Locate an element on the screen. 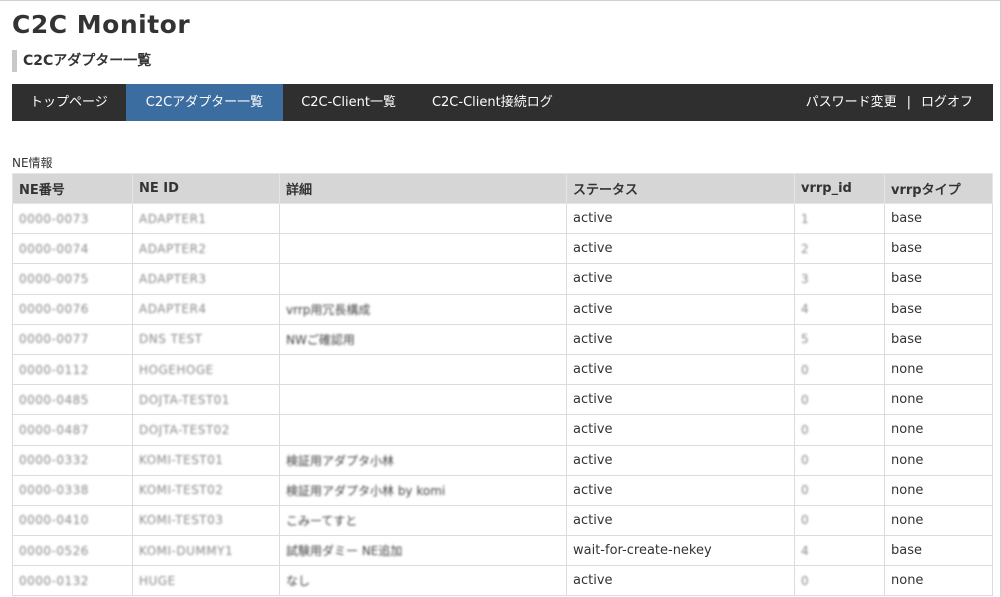 The image size is (1001, 597). page-subtitle: C2Cアダプター一覧 is located at coordinates (81, 61).